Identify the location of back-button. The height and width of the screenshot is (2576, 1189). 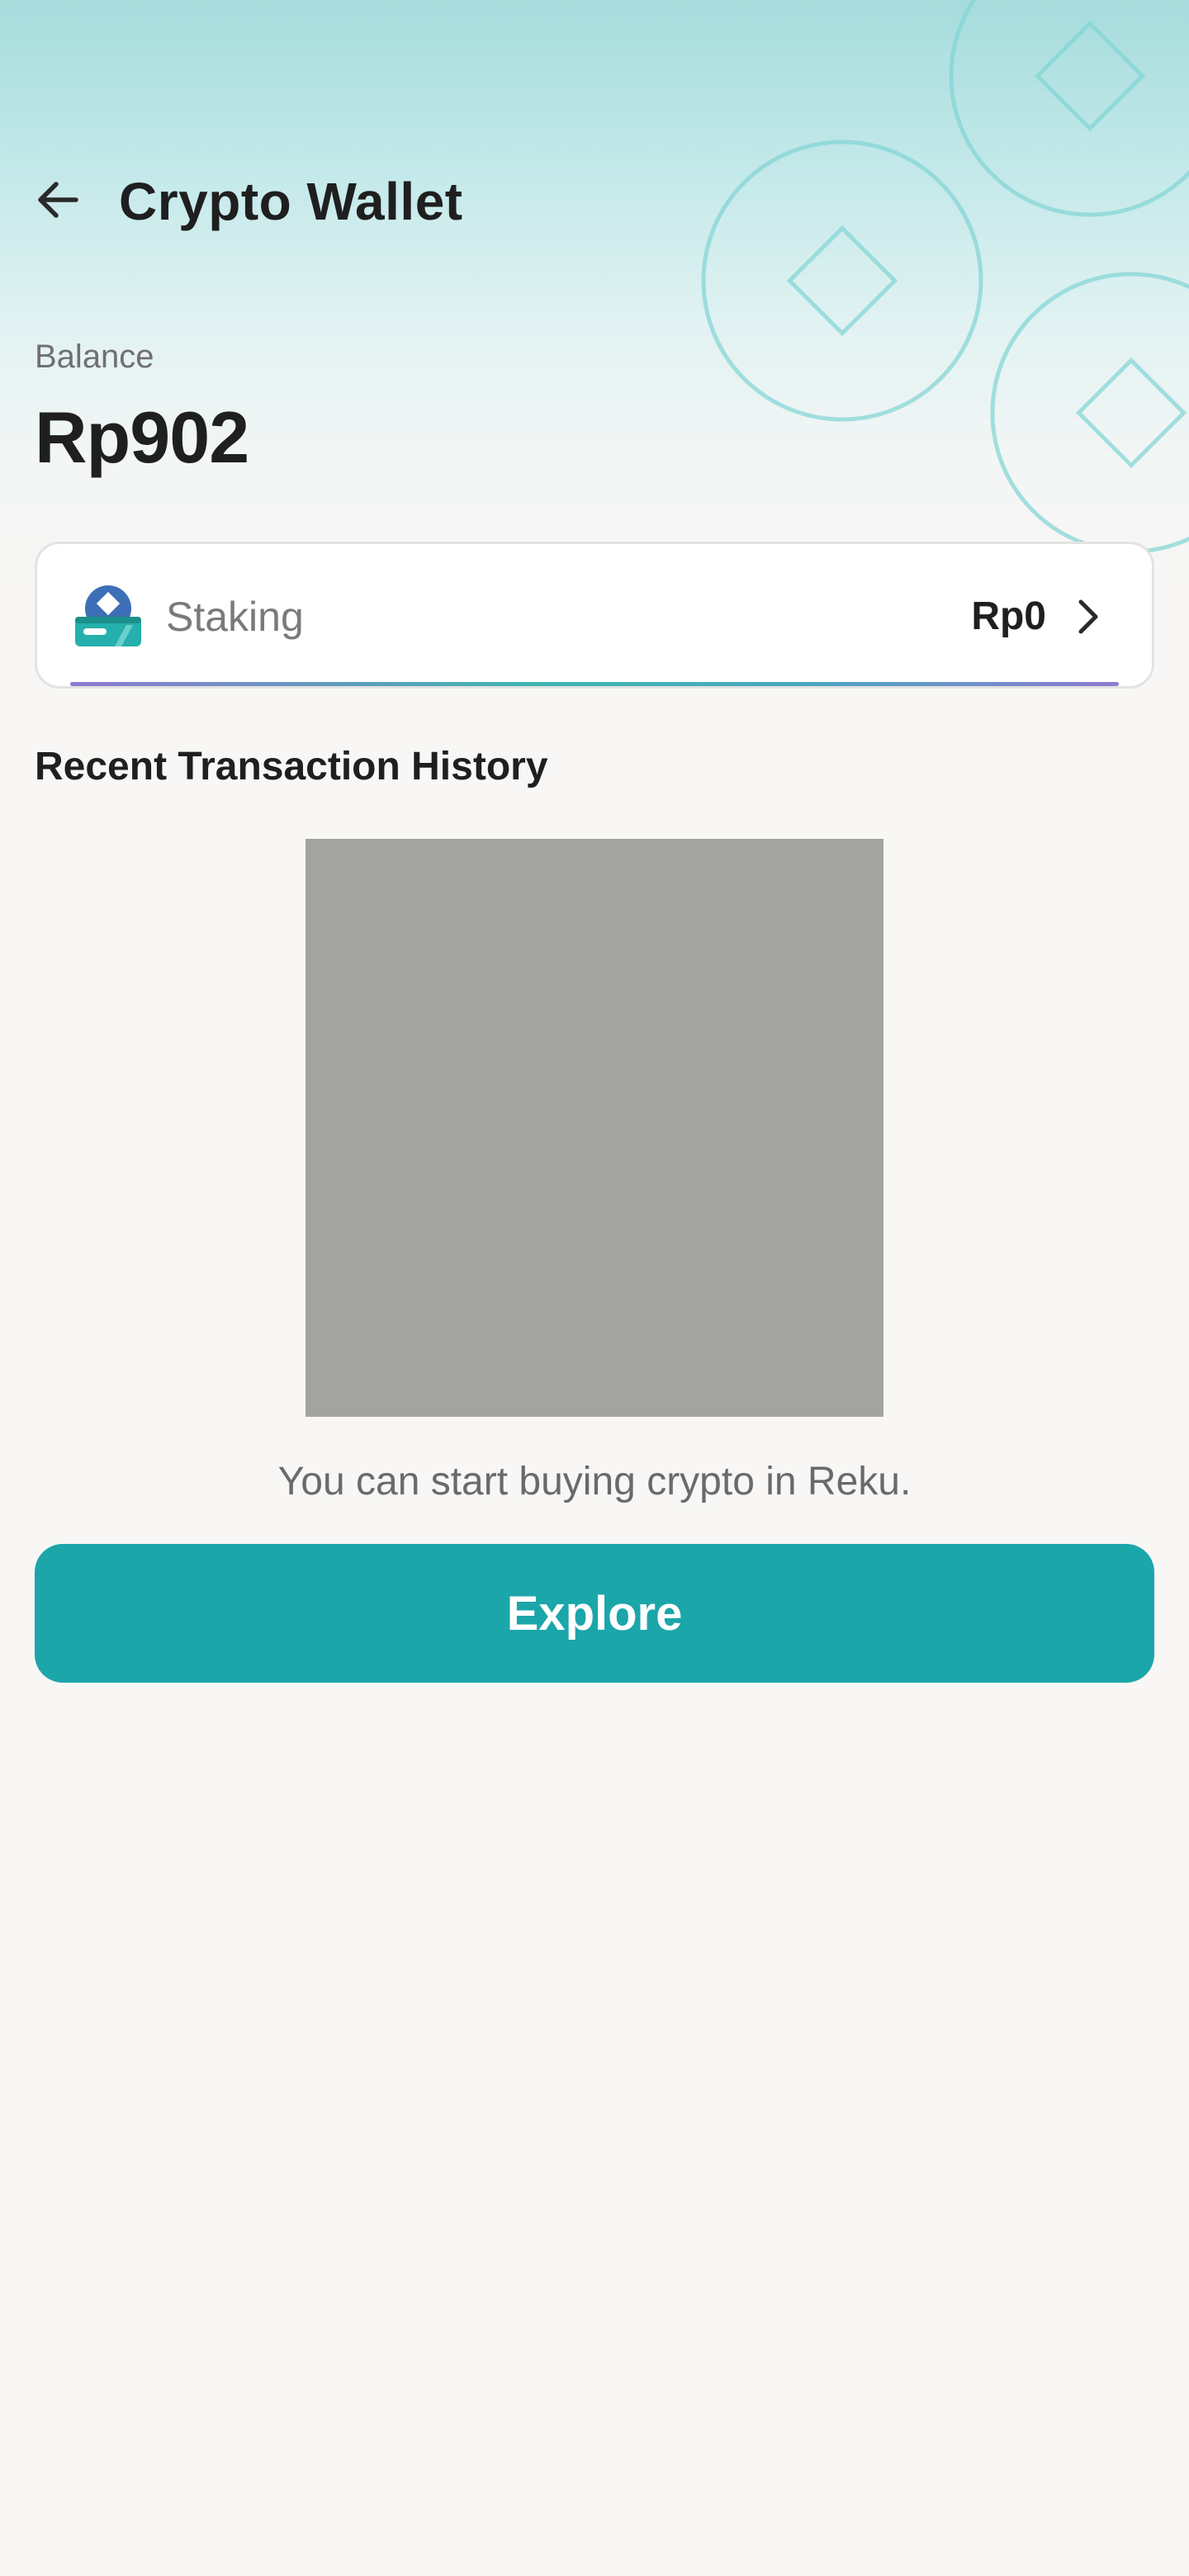
(57, 199).